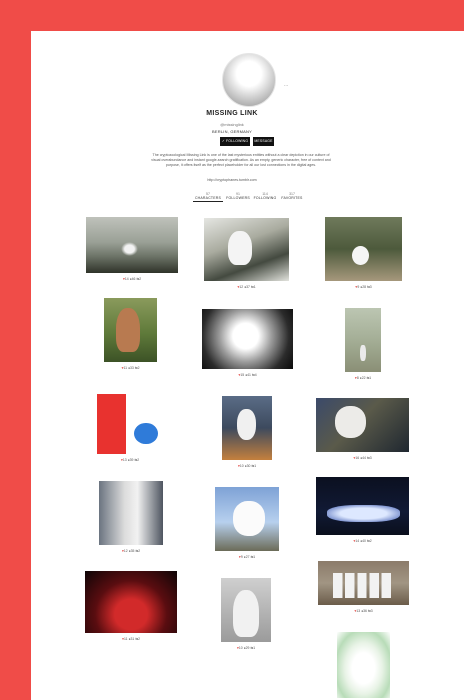  What do you see at coordinates (246, 287) in the screenshot?
I see `item-stats: ♥12 ●37 ⇆1` at bounding box center [246, 287].